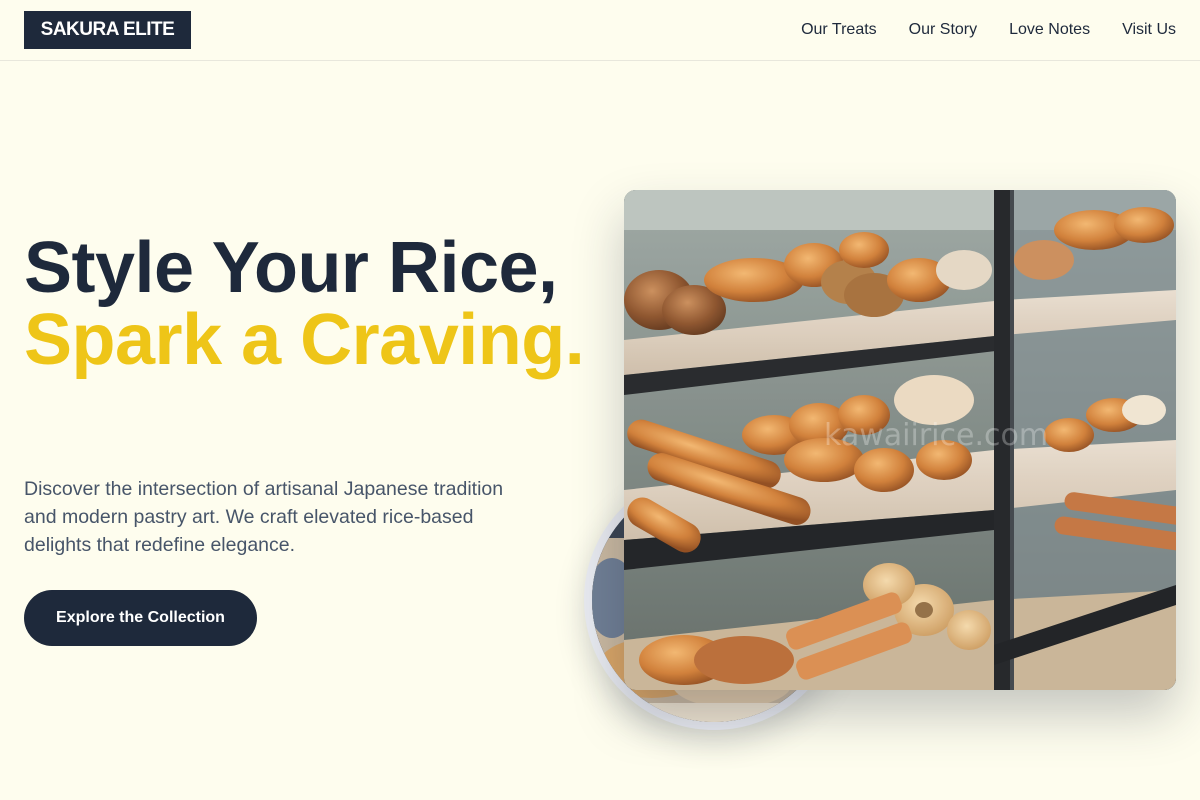  Describe the element at coordinates (936, 435) in the screenshot. I see `image-watermark: kawaiirice.com` at that location.